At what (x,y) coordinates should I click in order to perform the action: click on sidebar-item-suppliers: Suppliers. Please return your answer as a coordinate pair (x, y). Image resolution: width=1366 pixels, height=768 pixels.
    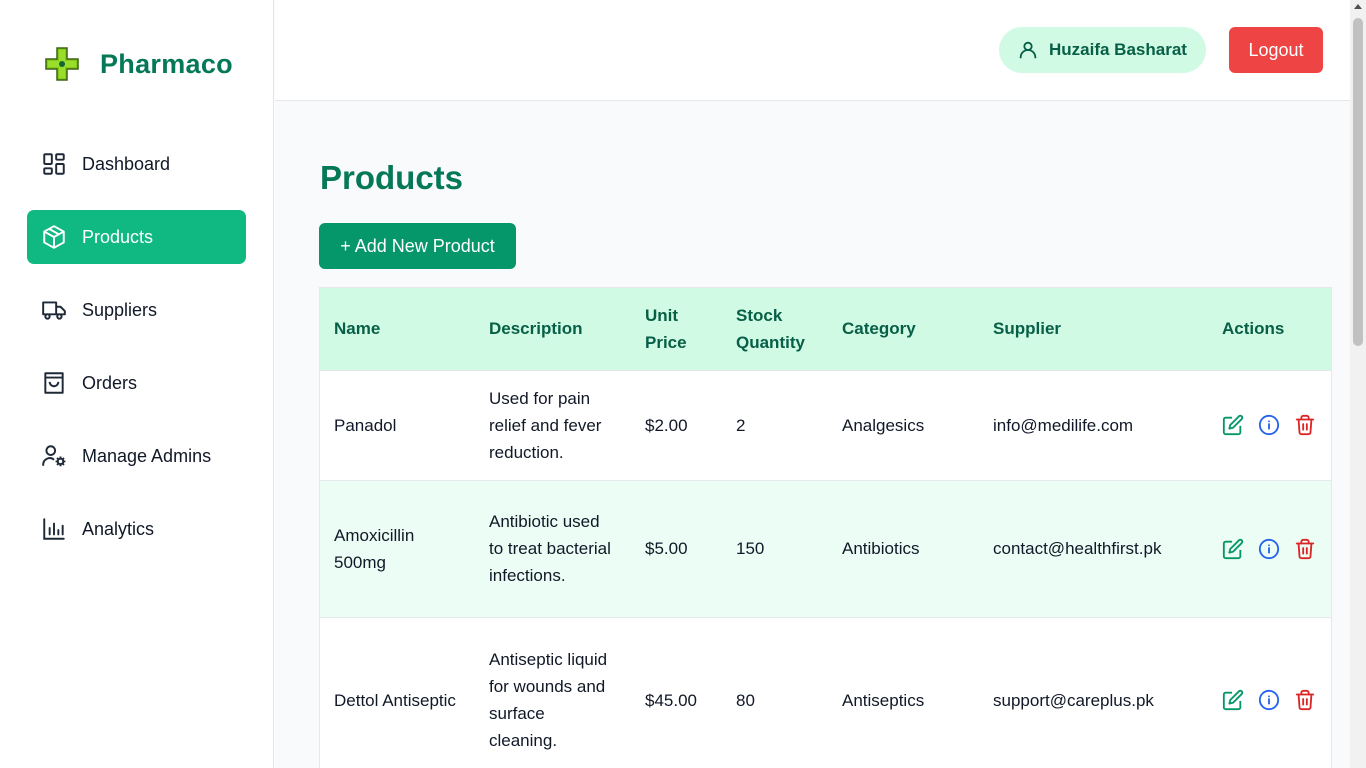
    Looking at the image, I should click on (136, 310).